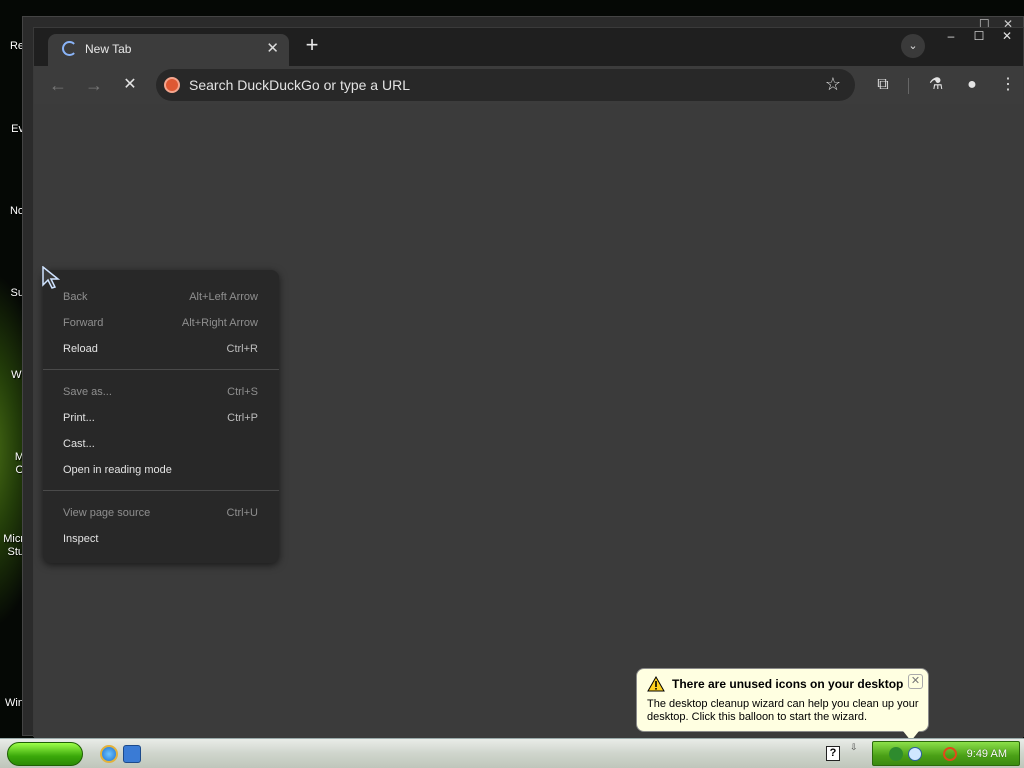  What do you see at coordinates (312, 46) in the screenshot?
I see `new-tab-button: +` at bounding box center [312, 46].